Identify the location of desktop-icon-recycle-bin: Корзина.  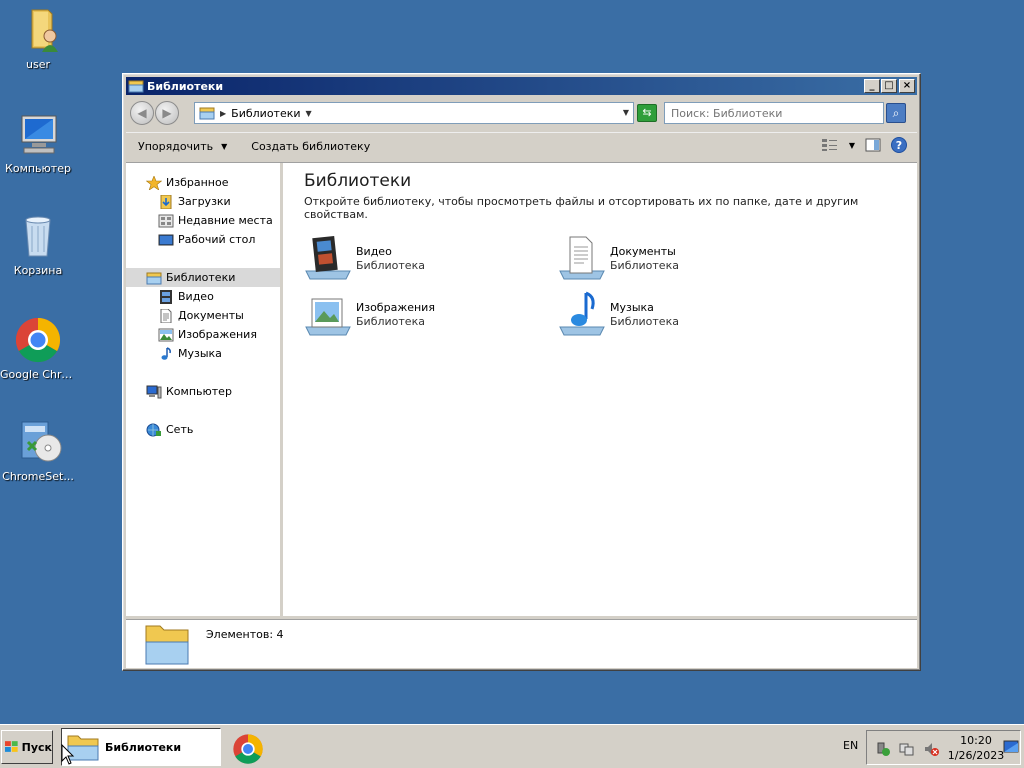
(38, 244).